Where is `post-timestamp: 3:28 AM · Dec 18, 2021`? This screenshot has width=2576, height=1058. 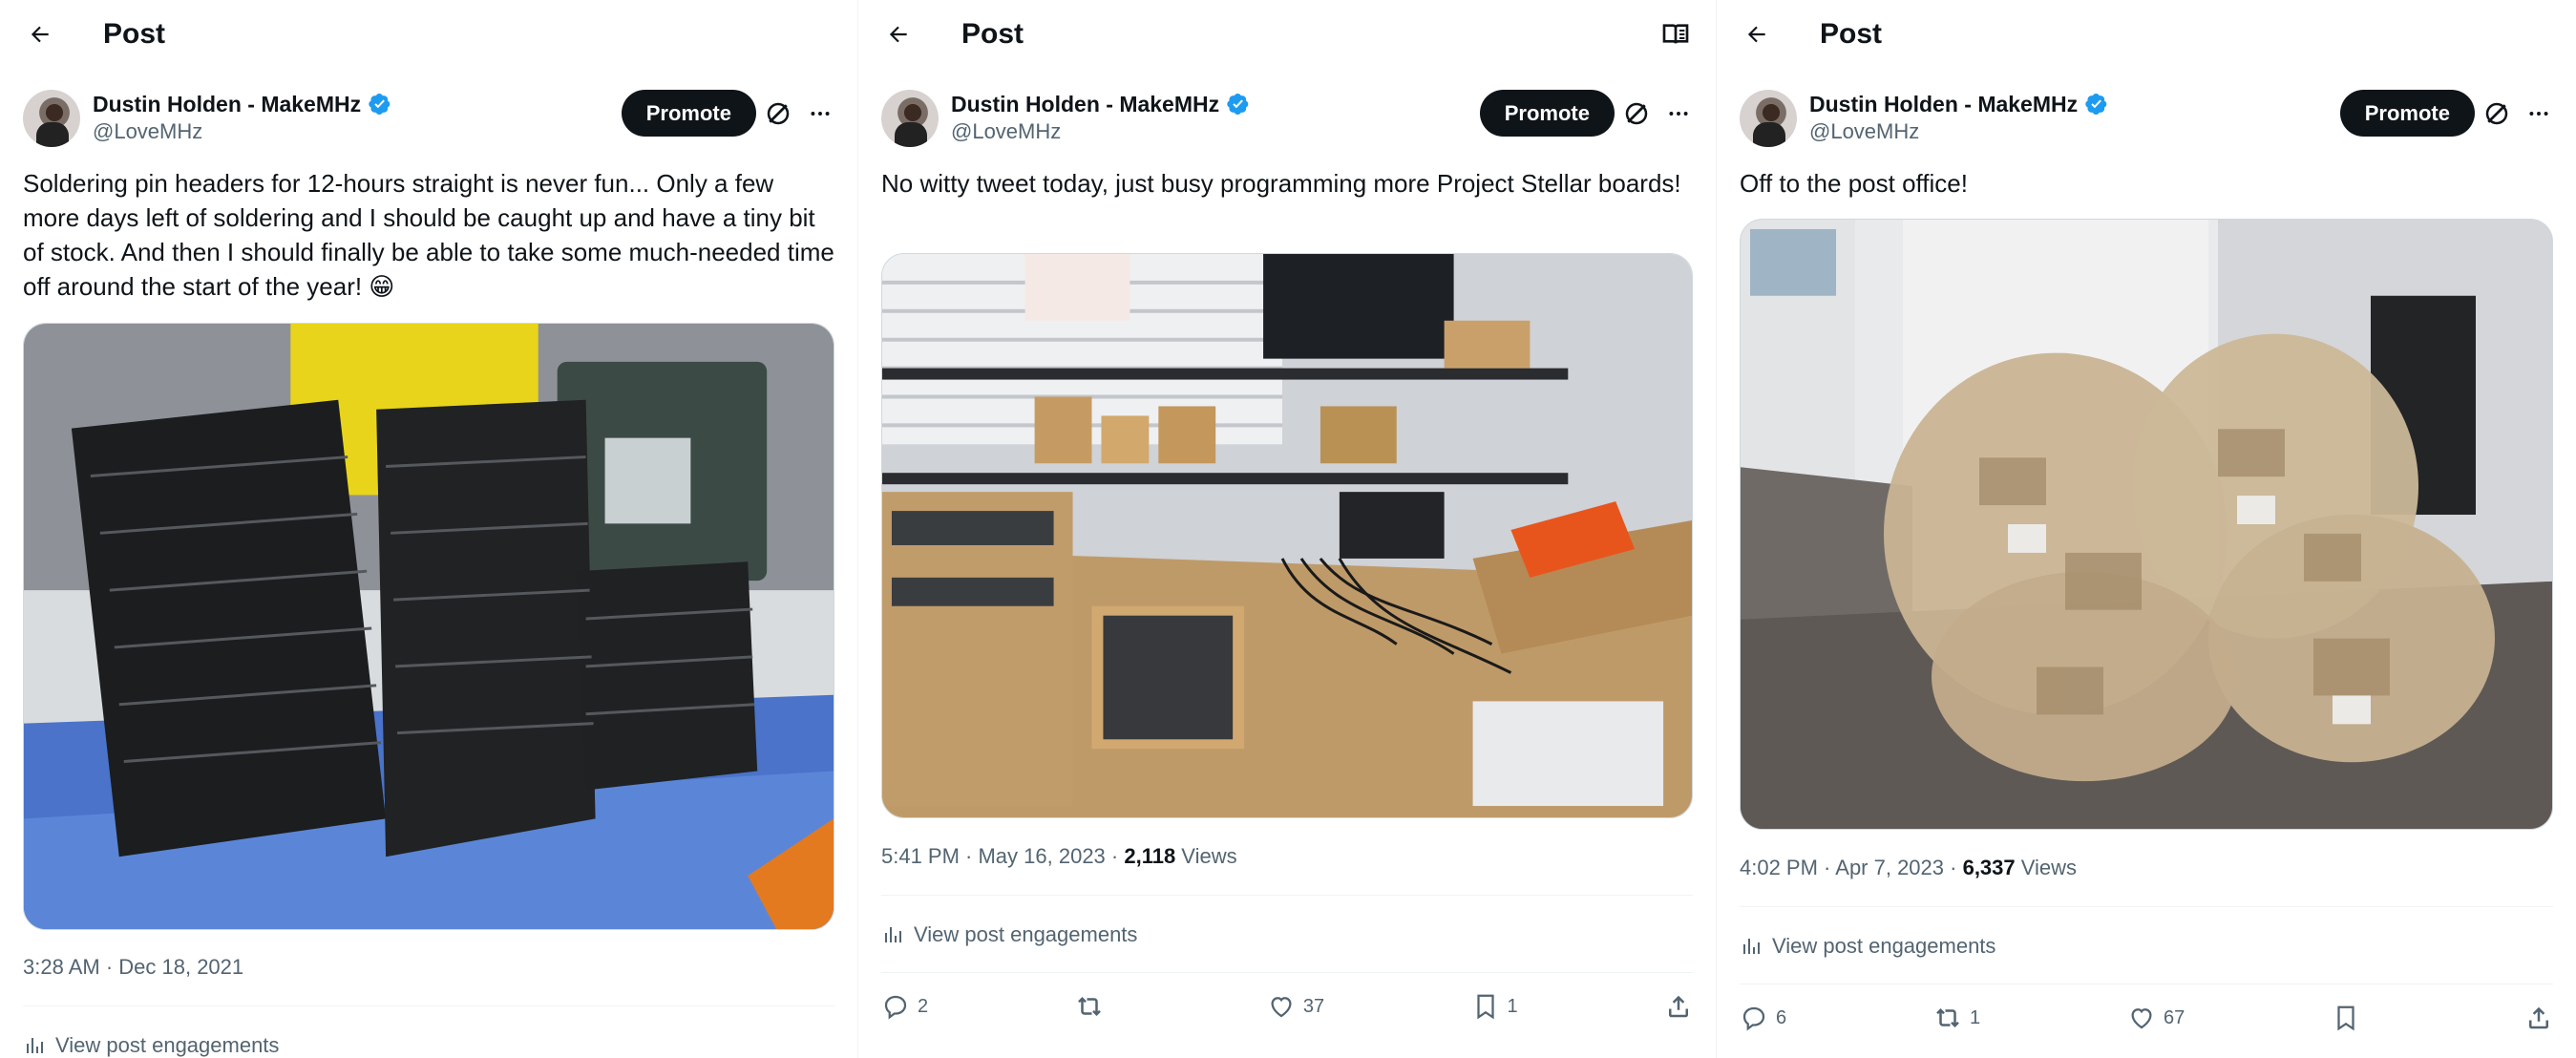
post-timestamp: 3:28 AM · Dec 18, 2021 is located at coordinates (133, 967).